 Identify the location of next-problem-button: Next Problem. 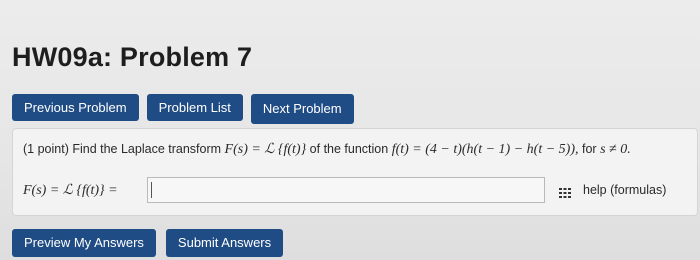
(302, 109).